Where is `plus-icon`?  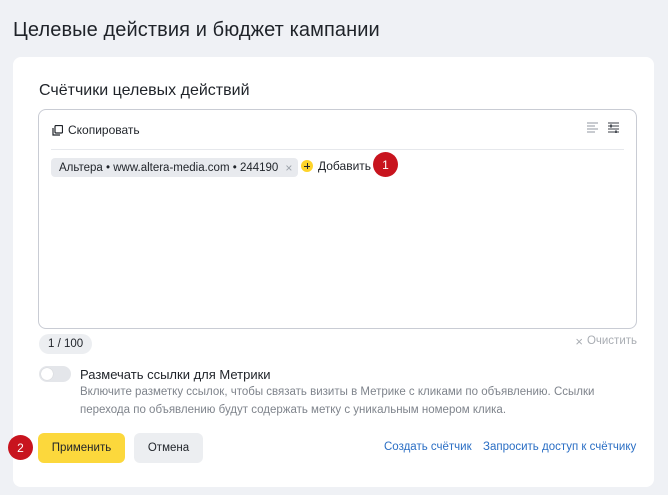 plus-icon is located at coordinates (307, 166).